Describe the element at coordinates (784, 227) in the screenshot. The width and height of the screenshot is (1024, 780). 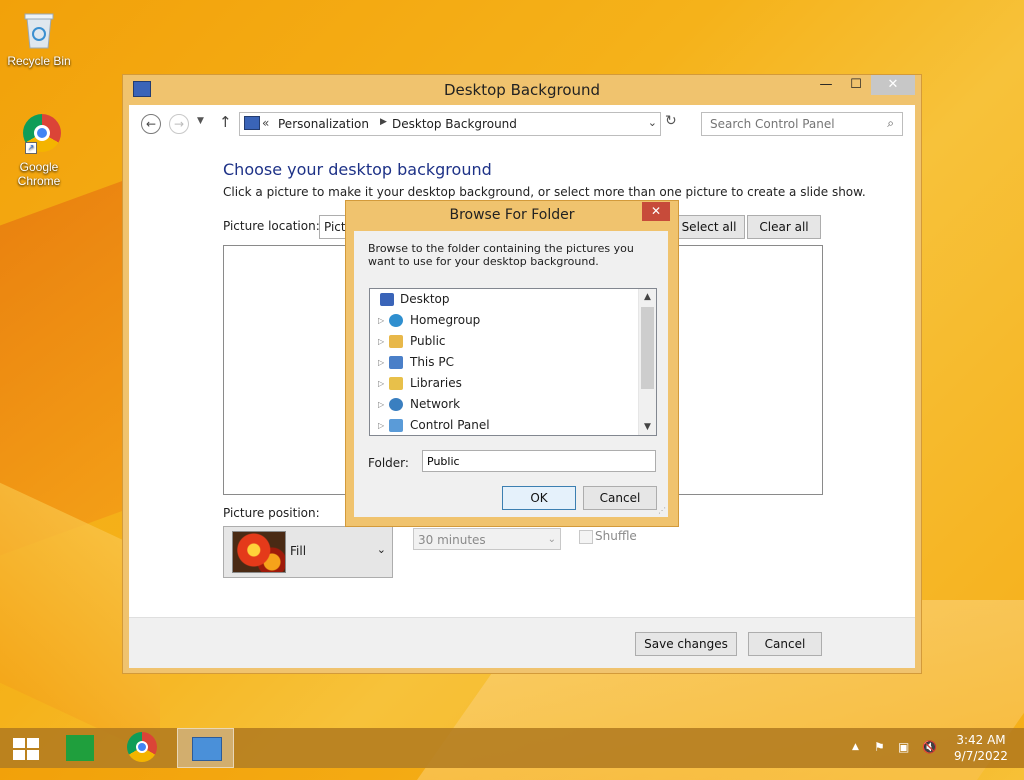
I see `clear-all-button: Clear all` at that location.